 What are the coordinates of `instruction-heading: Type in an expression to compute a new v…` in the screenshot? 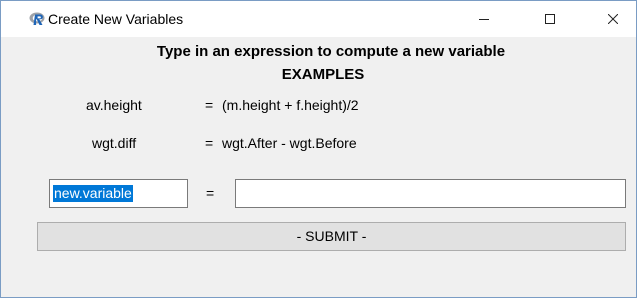 It's located at (331, 51).